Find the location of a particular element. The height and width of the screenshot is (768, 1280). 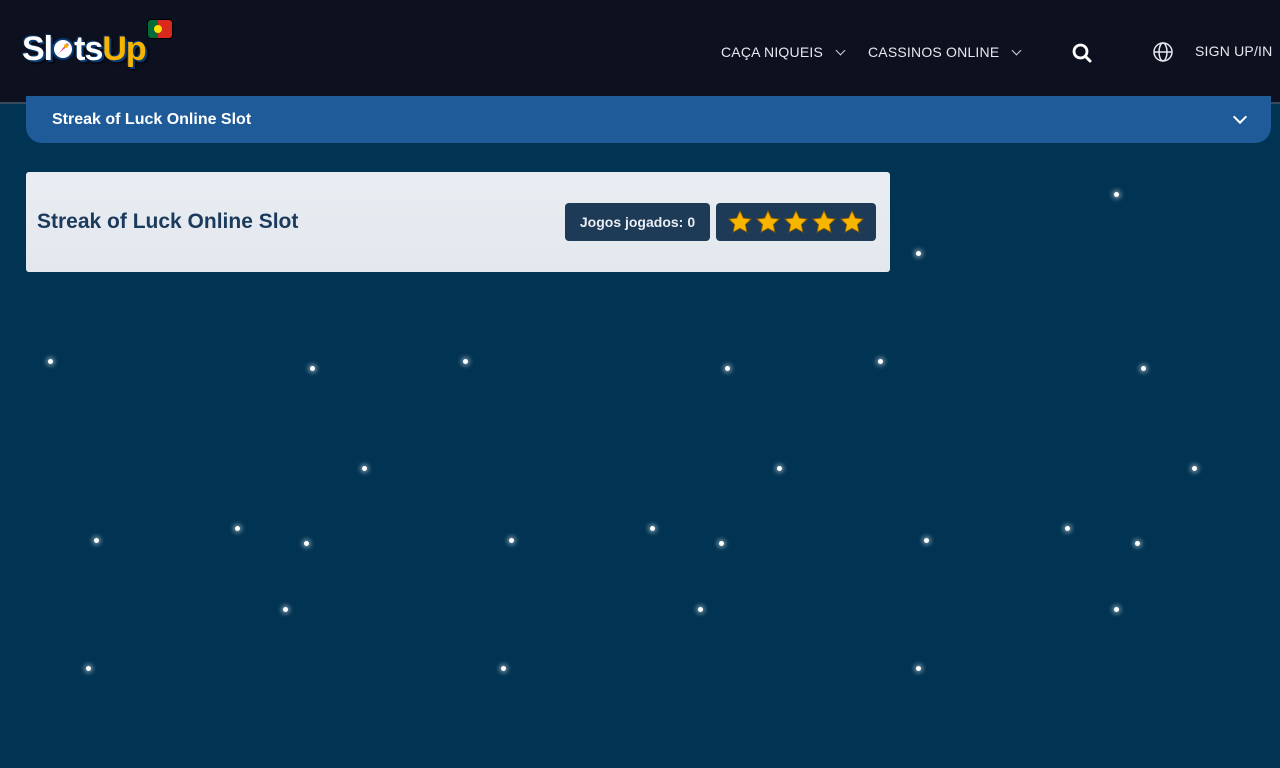

page-title: Streak of Luck Online Slot is located at coordinates (168, 221).